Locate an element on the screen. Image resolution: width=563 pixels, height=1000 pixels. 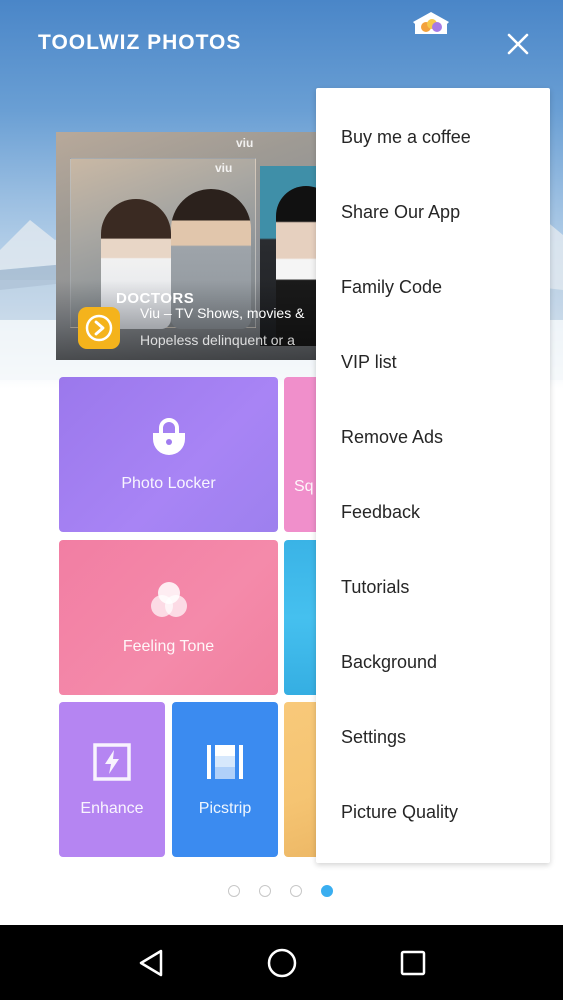
home-icon is located at coordinates (281, 962).